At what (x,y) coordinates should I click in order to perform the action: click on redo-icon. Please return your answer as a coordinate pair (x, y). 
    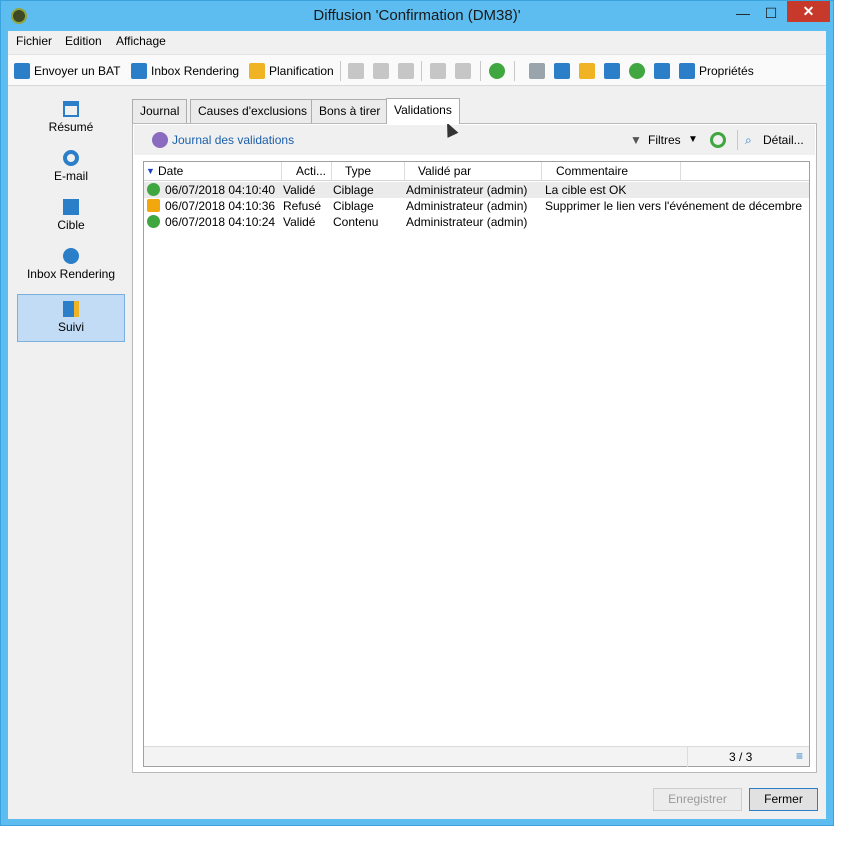
    Looking at the image, I should click on (463, 71).